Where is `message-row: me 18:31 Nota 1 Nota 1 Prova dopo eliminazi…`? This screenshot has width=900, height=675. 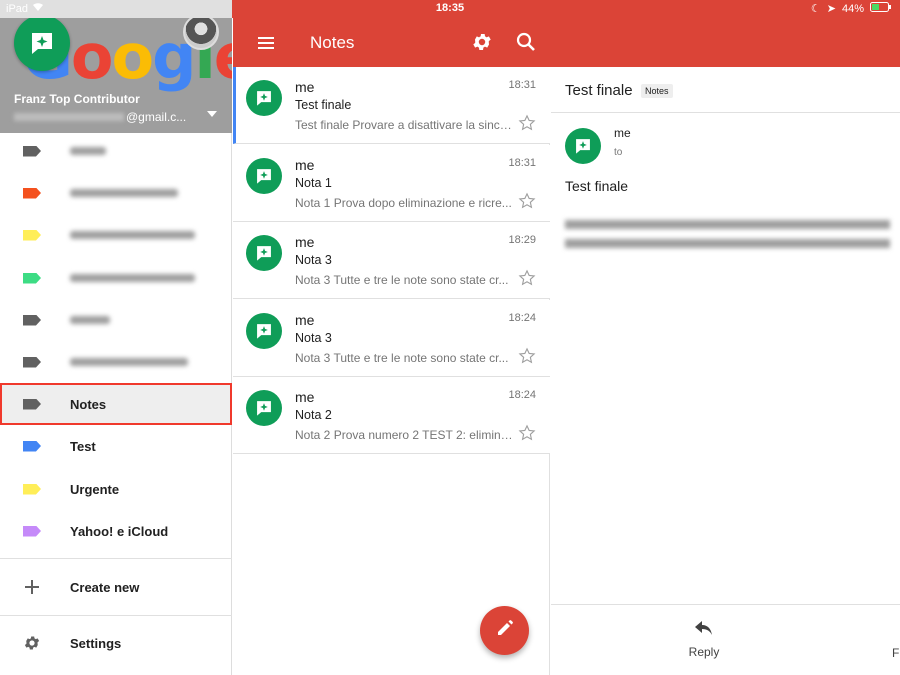 message-row: me 18:31 Nota 1 Nota 1 Prova dopo eliminazi… is located at coordinates (391, 183).